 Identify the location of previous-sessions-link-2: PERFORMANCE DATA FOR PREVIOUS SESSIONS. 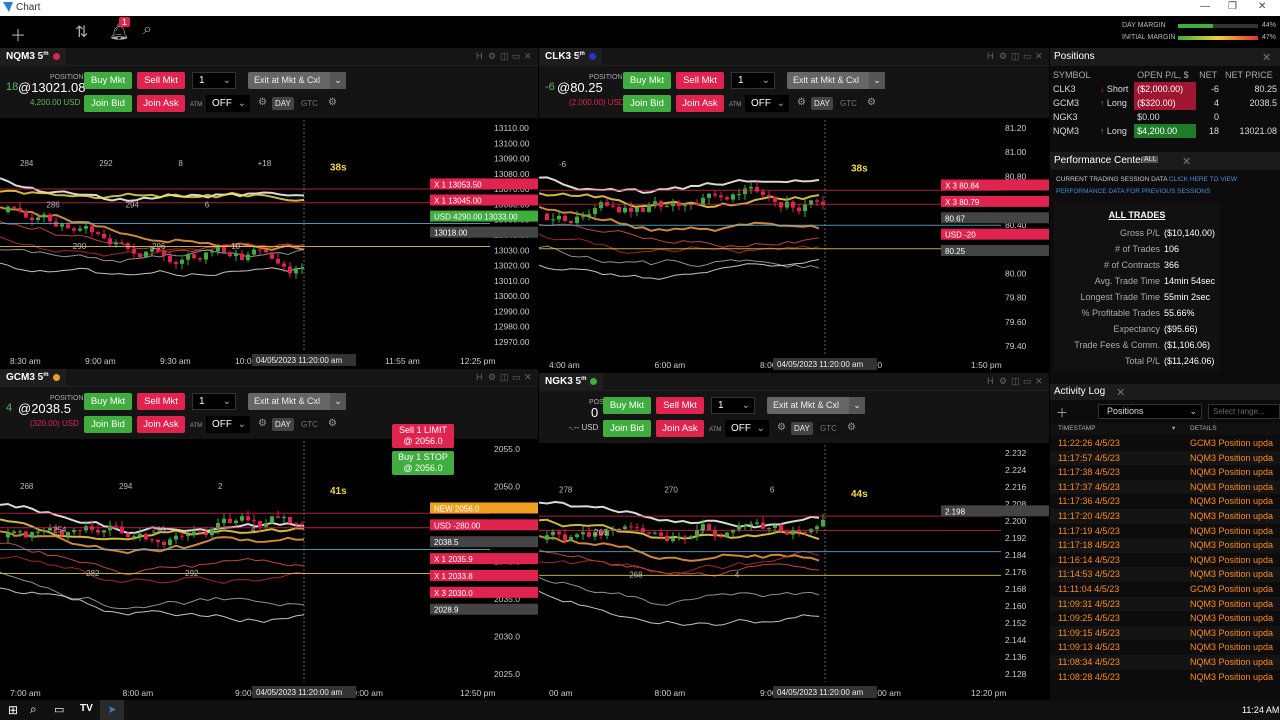
(1133, 191).